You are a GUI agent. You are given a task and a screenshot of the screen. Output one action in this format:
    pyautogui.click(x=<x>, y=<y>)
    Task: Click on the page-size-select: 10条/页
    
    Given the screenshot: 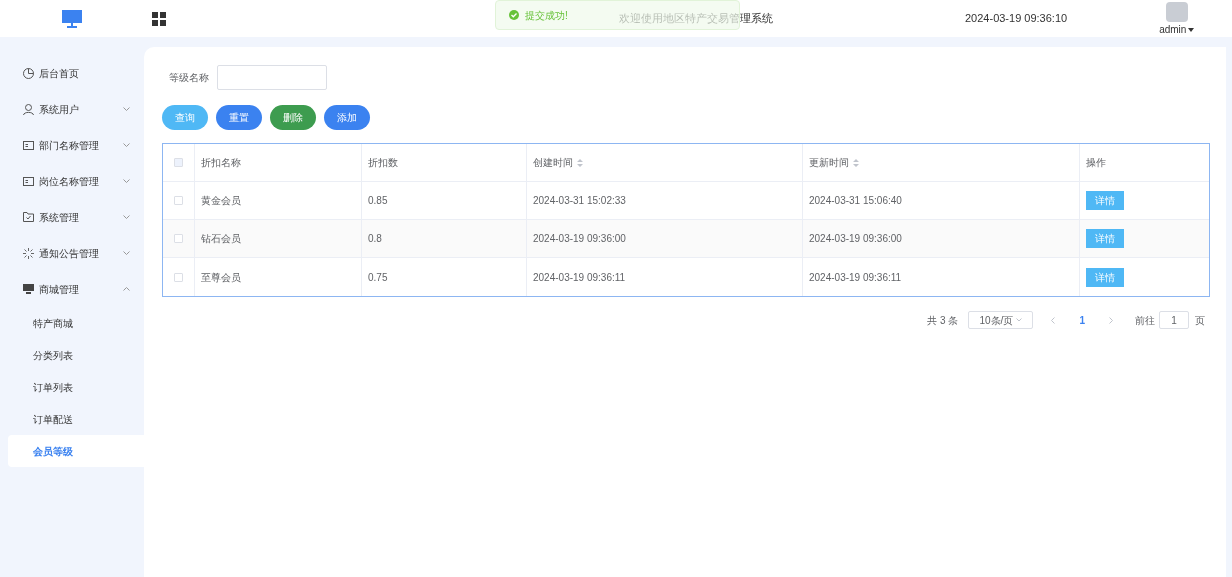 What is the action you would take?
    pyautogui.click(x=1001, y=320)
    